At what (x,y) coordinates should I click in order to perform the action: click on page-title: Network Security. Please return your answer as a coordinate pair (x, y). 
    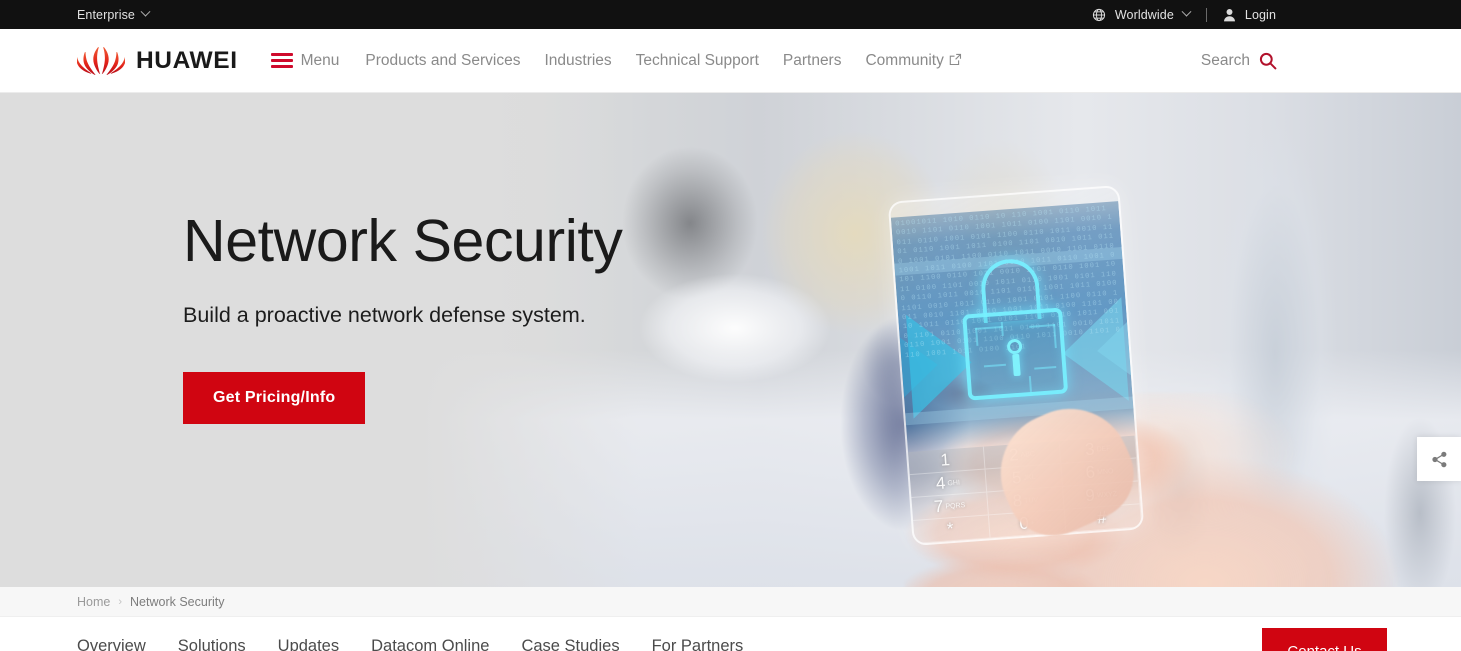
    Looking at the image, I should click on (403, 241).